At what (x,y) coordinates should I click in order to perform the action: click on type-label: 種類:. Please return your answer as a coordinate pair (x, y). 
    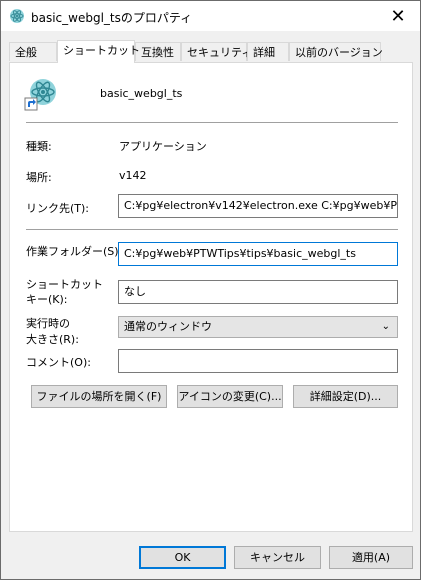
    Looking at the image, I should click on (39, 146).